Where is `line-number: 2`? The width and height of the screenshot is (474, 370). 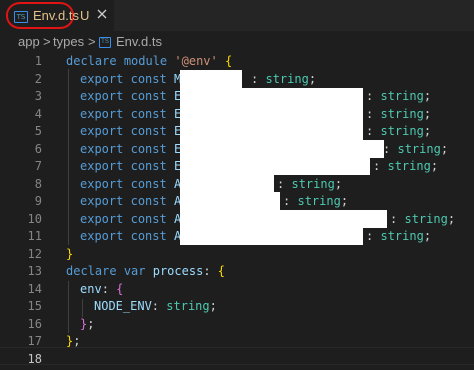
line-number: 2 is located at coordinates (38, 78).